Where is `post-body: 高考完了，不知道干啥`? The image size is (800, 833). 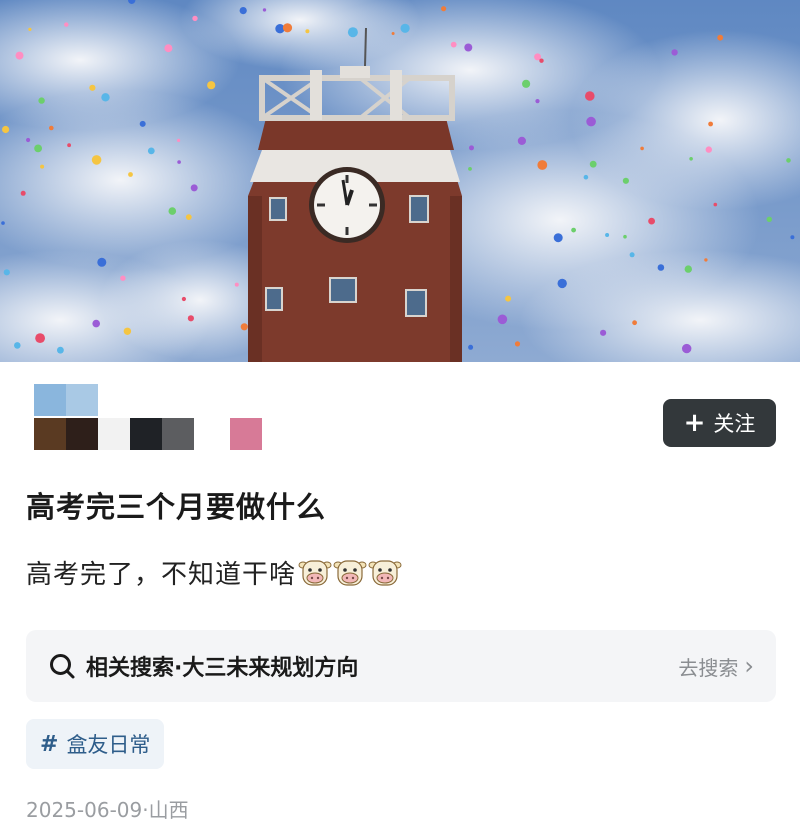 post-body: 高考完了，不知道干啥 is located at coordinates (214, 572).